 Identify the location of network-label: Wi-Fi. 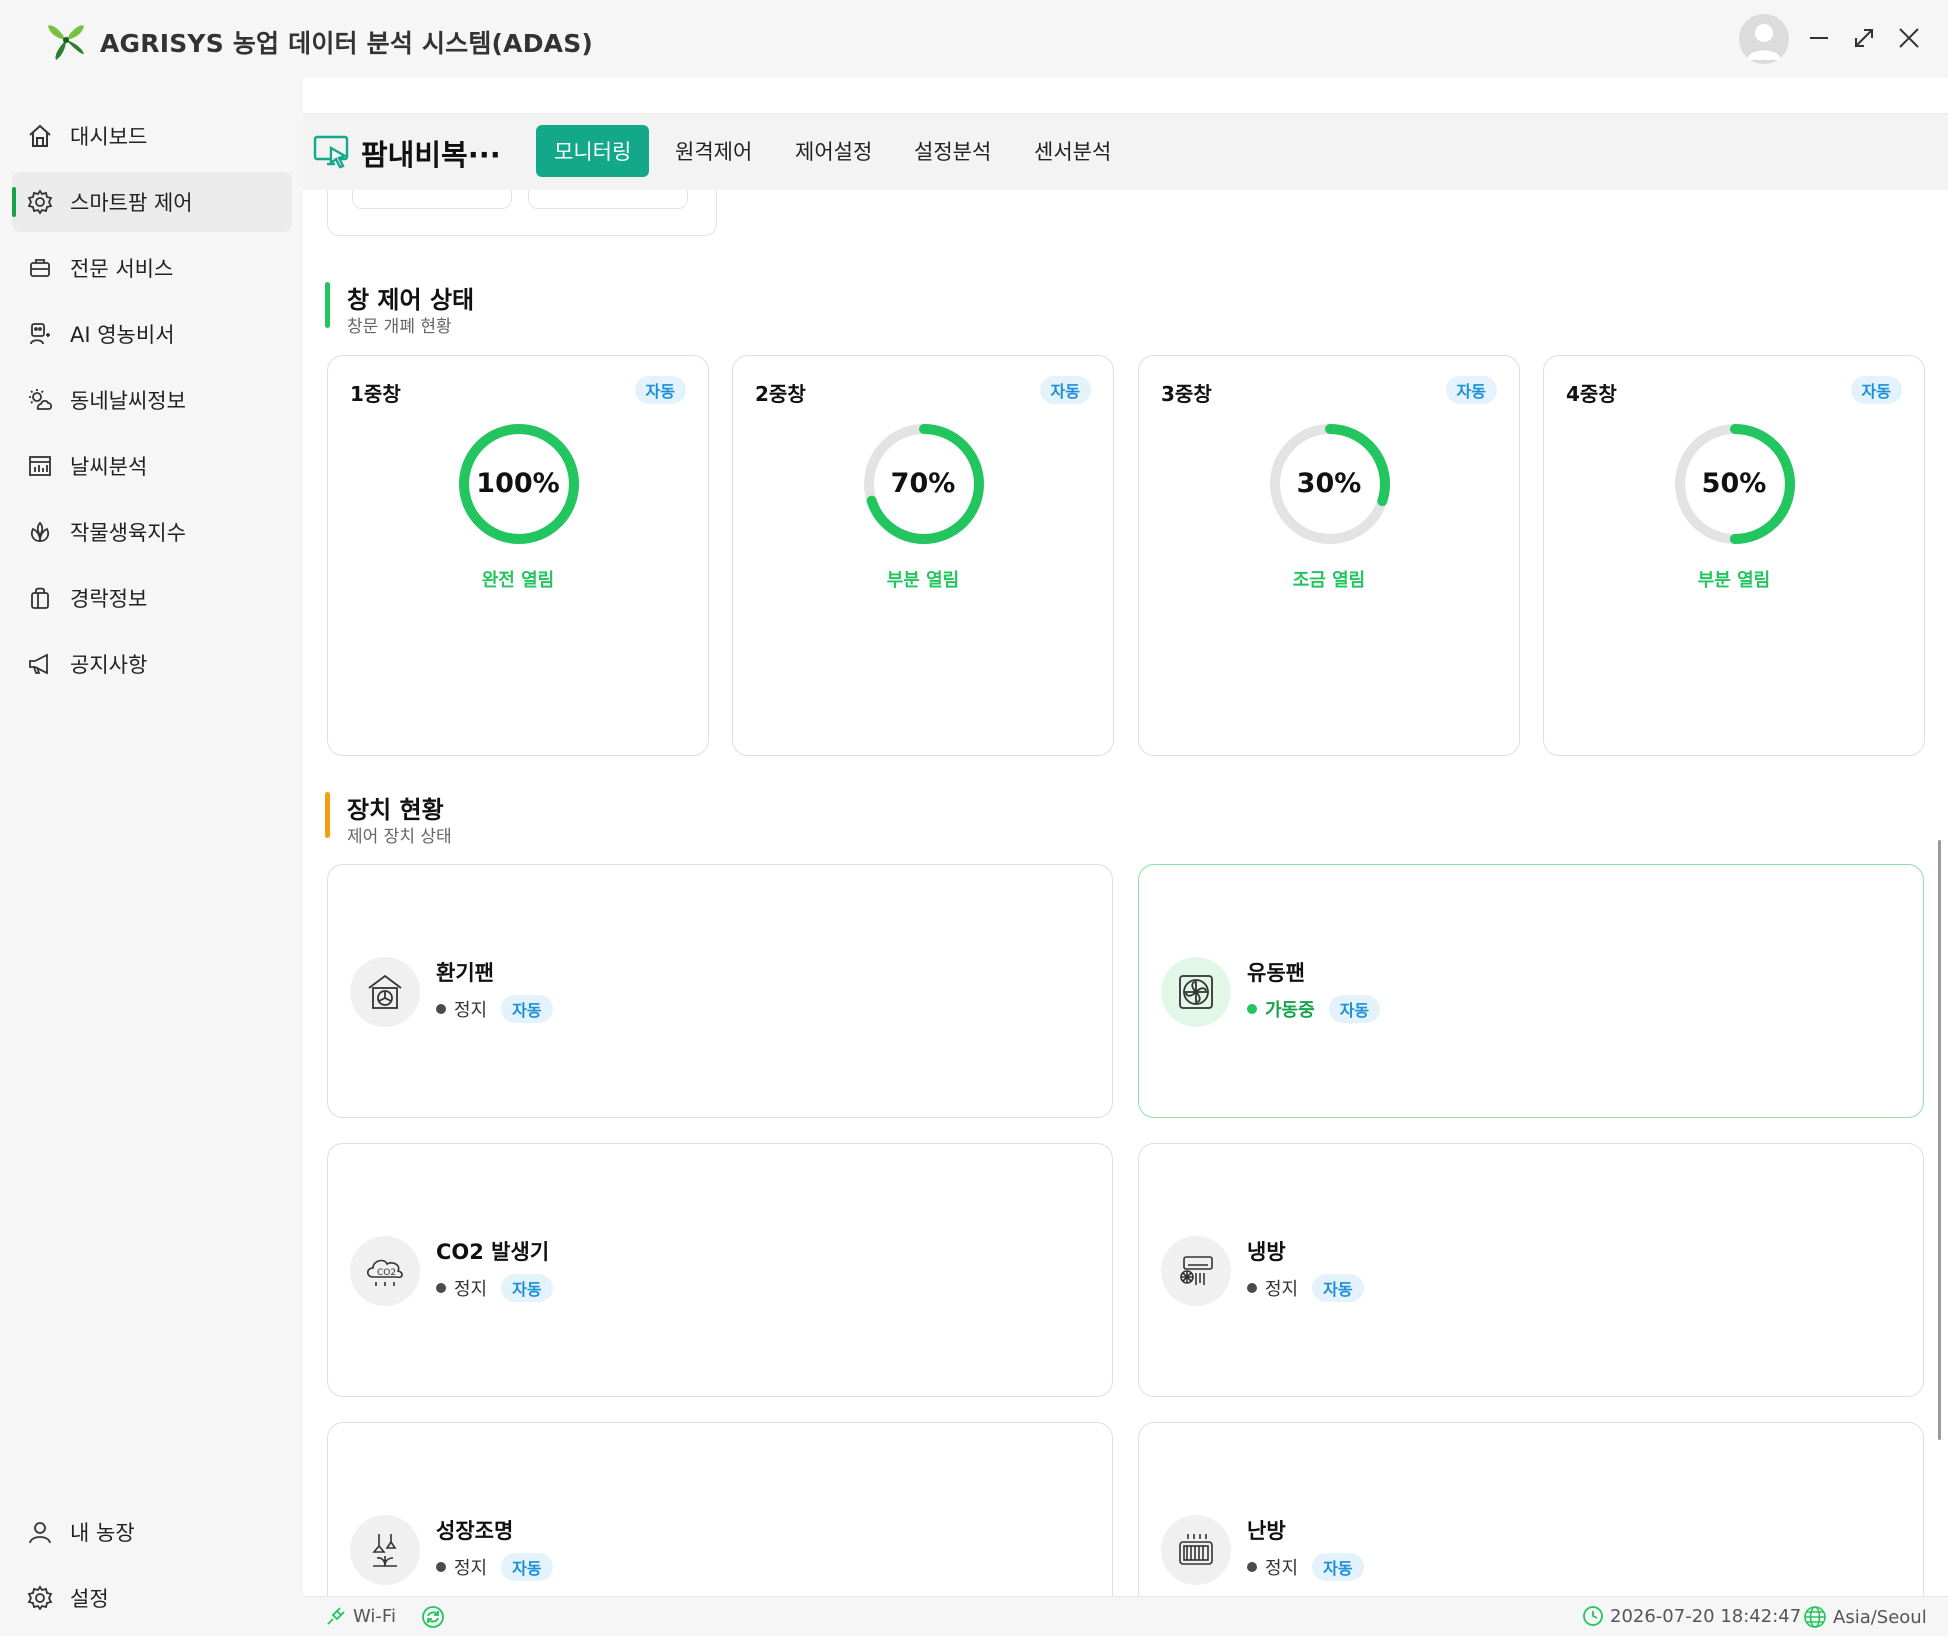
(374, 1616).